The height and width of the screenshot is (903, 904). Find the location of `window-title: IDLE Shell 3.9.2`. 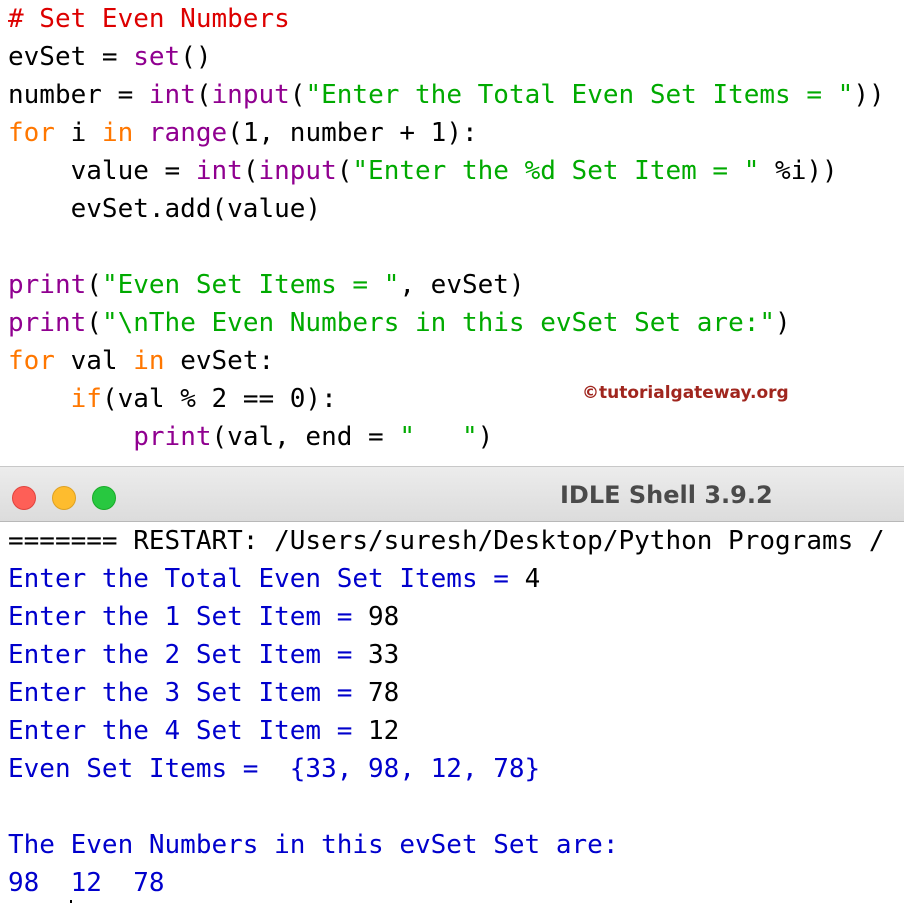

window-title: IDLE Shell 3.9.2 is located at coordinates (666, 495).